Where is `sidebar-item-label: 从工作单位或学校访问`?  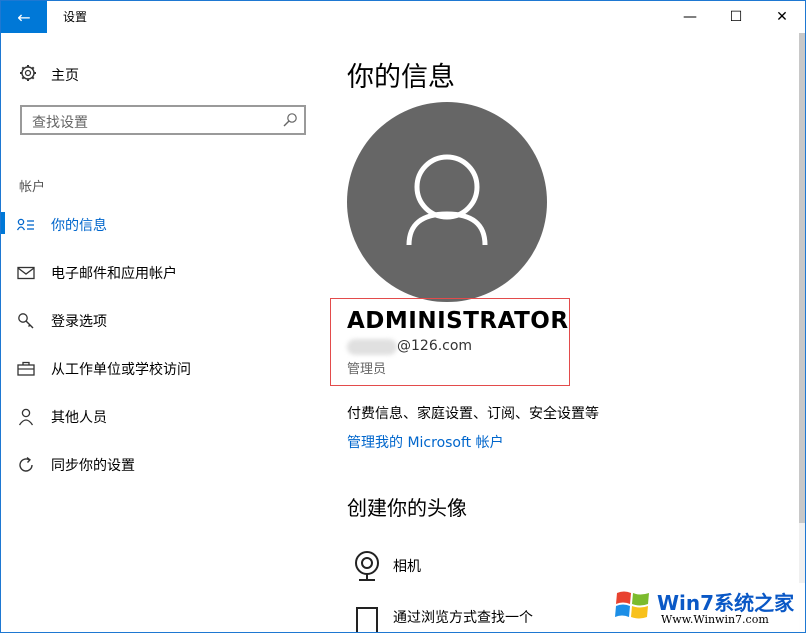 sidebar-item-label: 从工作单位或学校访问 is located at coordinates (121, 370).